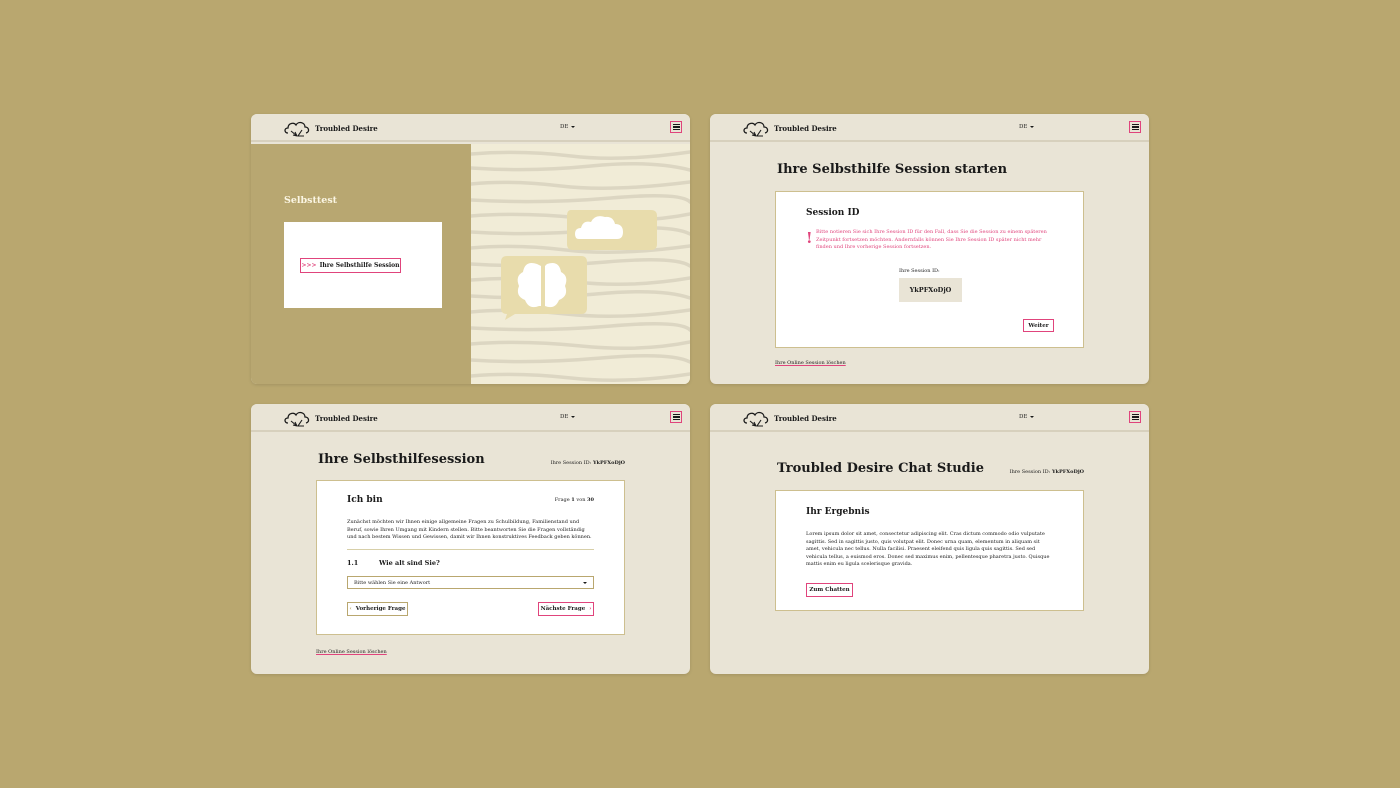 This screenshot has height=788, width=1400. Describe the element at coordinates (392, 582) in the screenshot. I see `answer-select-placeholder: Bitte wählen Sie eine Antwort` at that location.